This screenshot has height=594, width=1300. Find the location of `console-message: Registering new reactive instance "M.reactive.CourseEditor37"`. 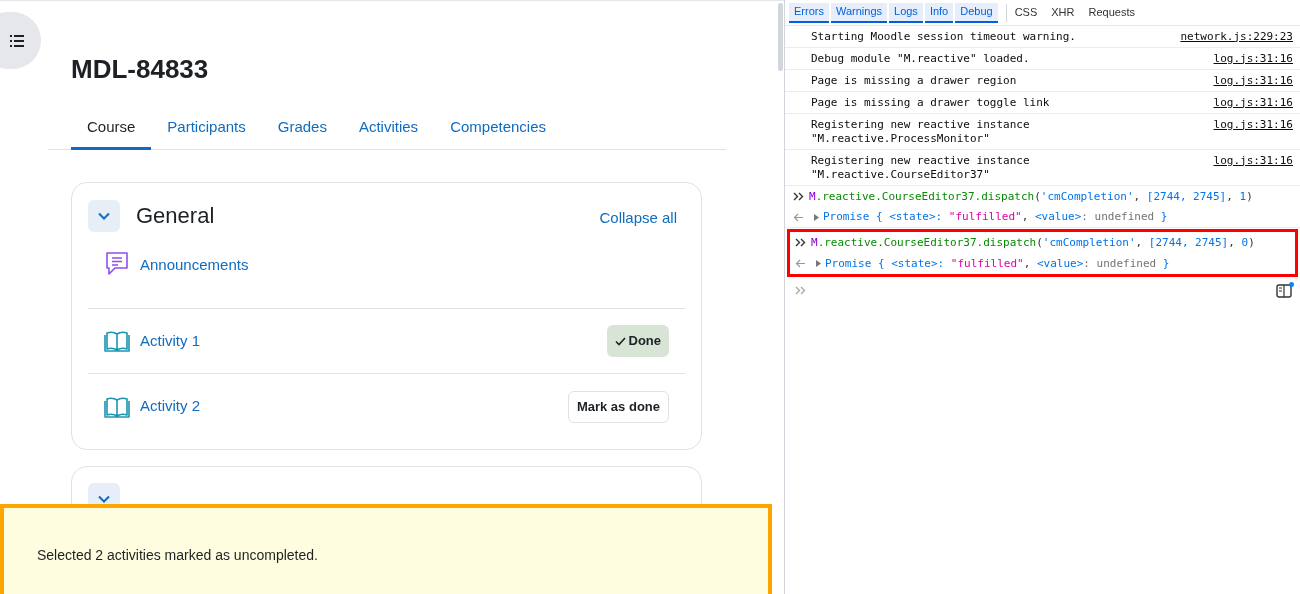

console-message: Registering new reactive instance "M.reactive.CourseEditor37" is located at coordinates (920, 167).